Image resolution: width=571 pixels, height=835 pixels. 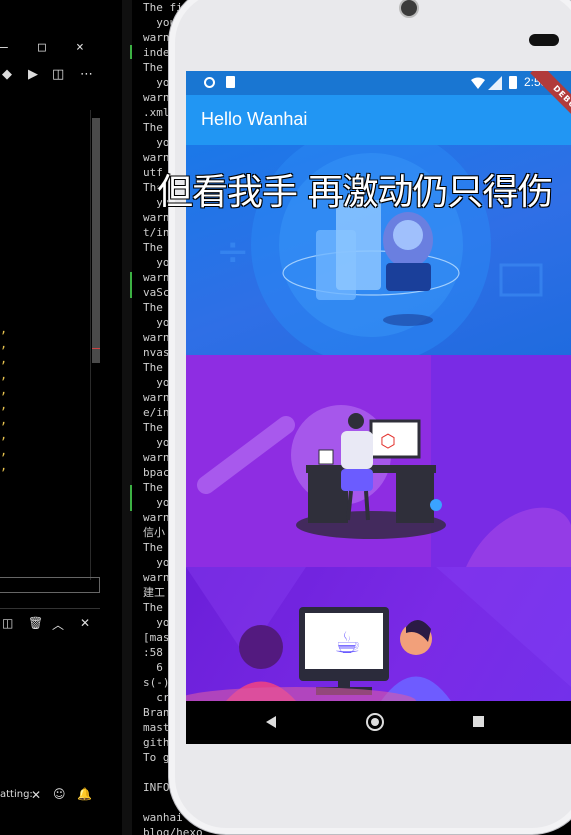 What do you see at coordinates (378, 634) in the screenshot?
I see `java-banner-image: ☕` at bounding box center [378, 634].